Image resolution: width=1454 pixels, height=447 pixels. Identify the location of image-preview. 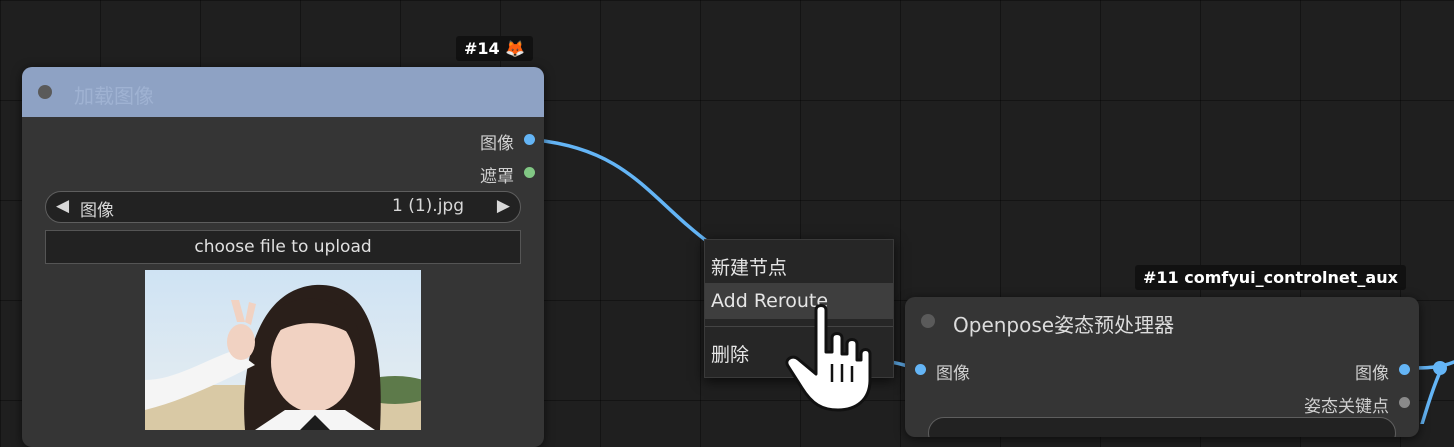
(283, 350).